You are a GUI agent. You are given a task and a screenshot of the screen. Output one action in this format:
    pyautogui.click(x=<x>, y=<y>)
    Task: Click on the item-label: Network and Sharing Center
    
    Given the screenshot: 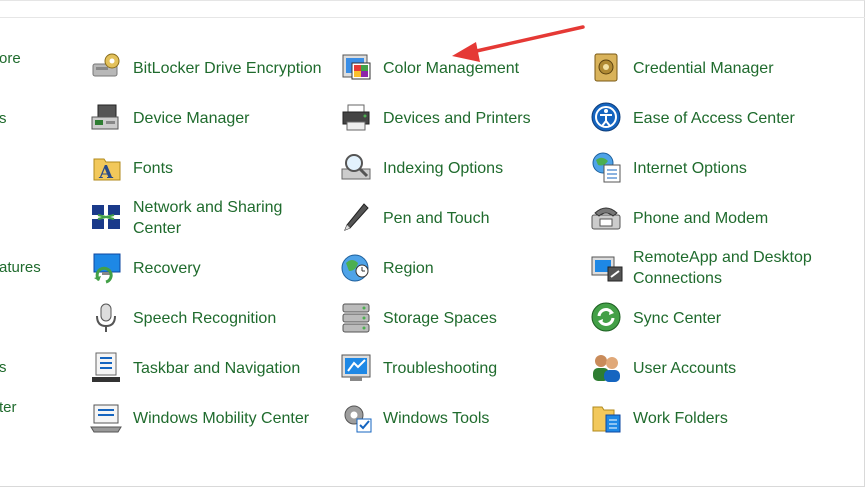 What is the action you would take?
    pyautogui.click(x=208, y=218)
    